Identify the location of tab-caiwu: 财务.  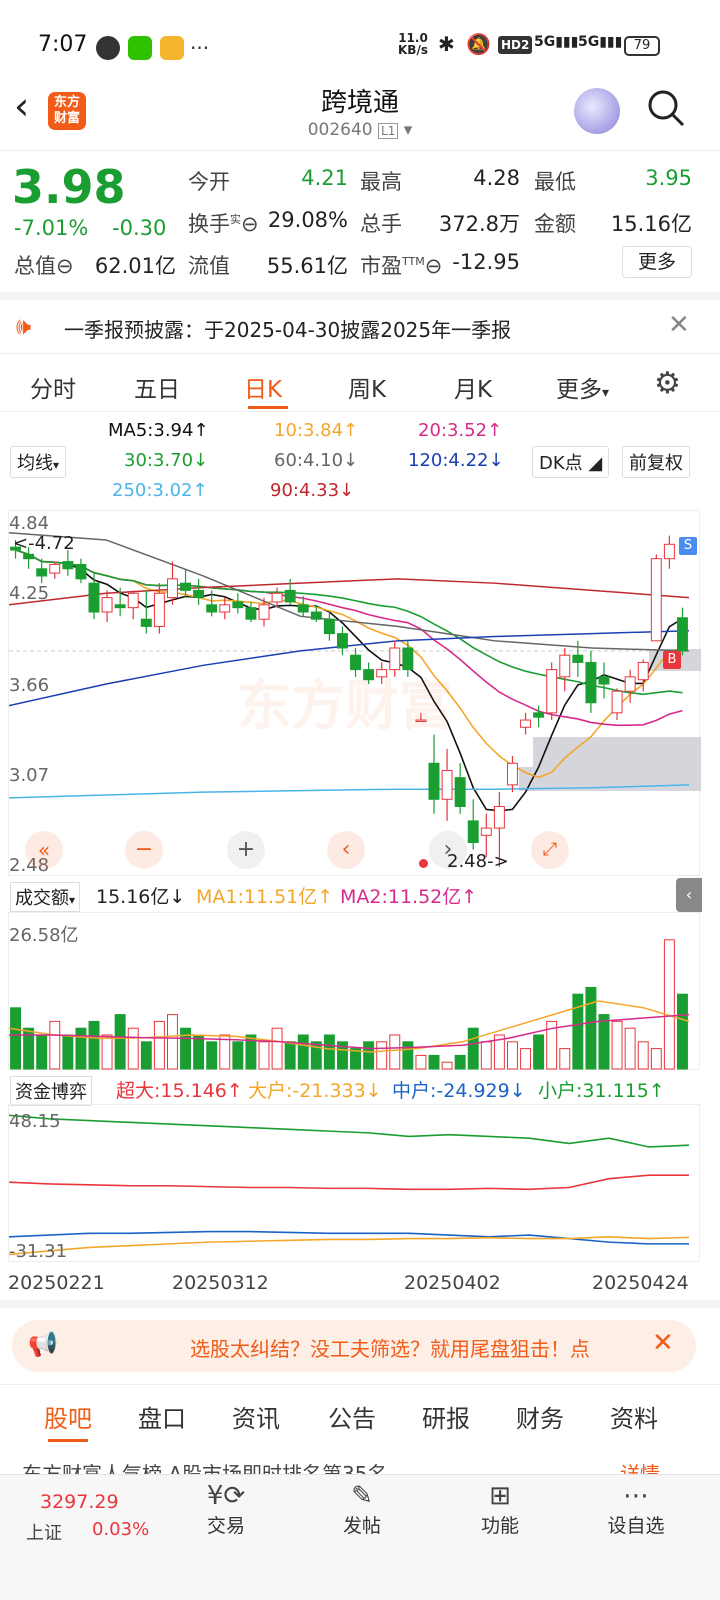
(540, 1416).